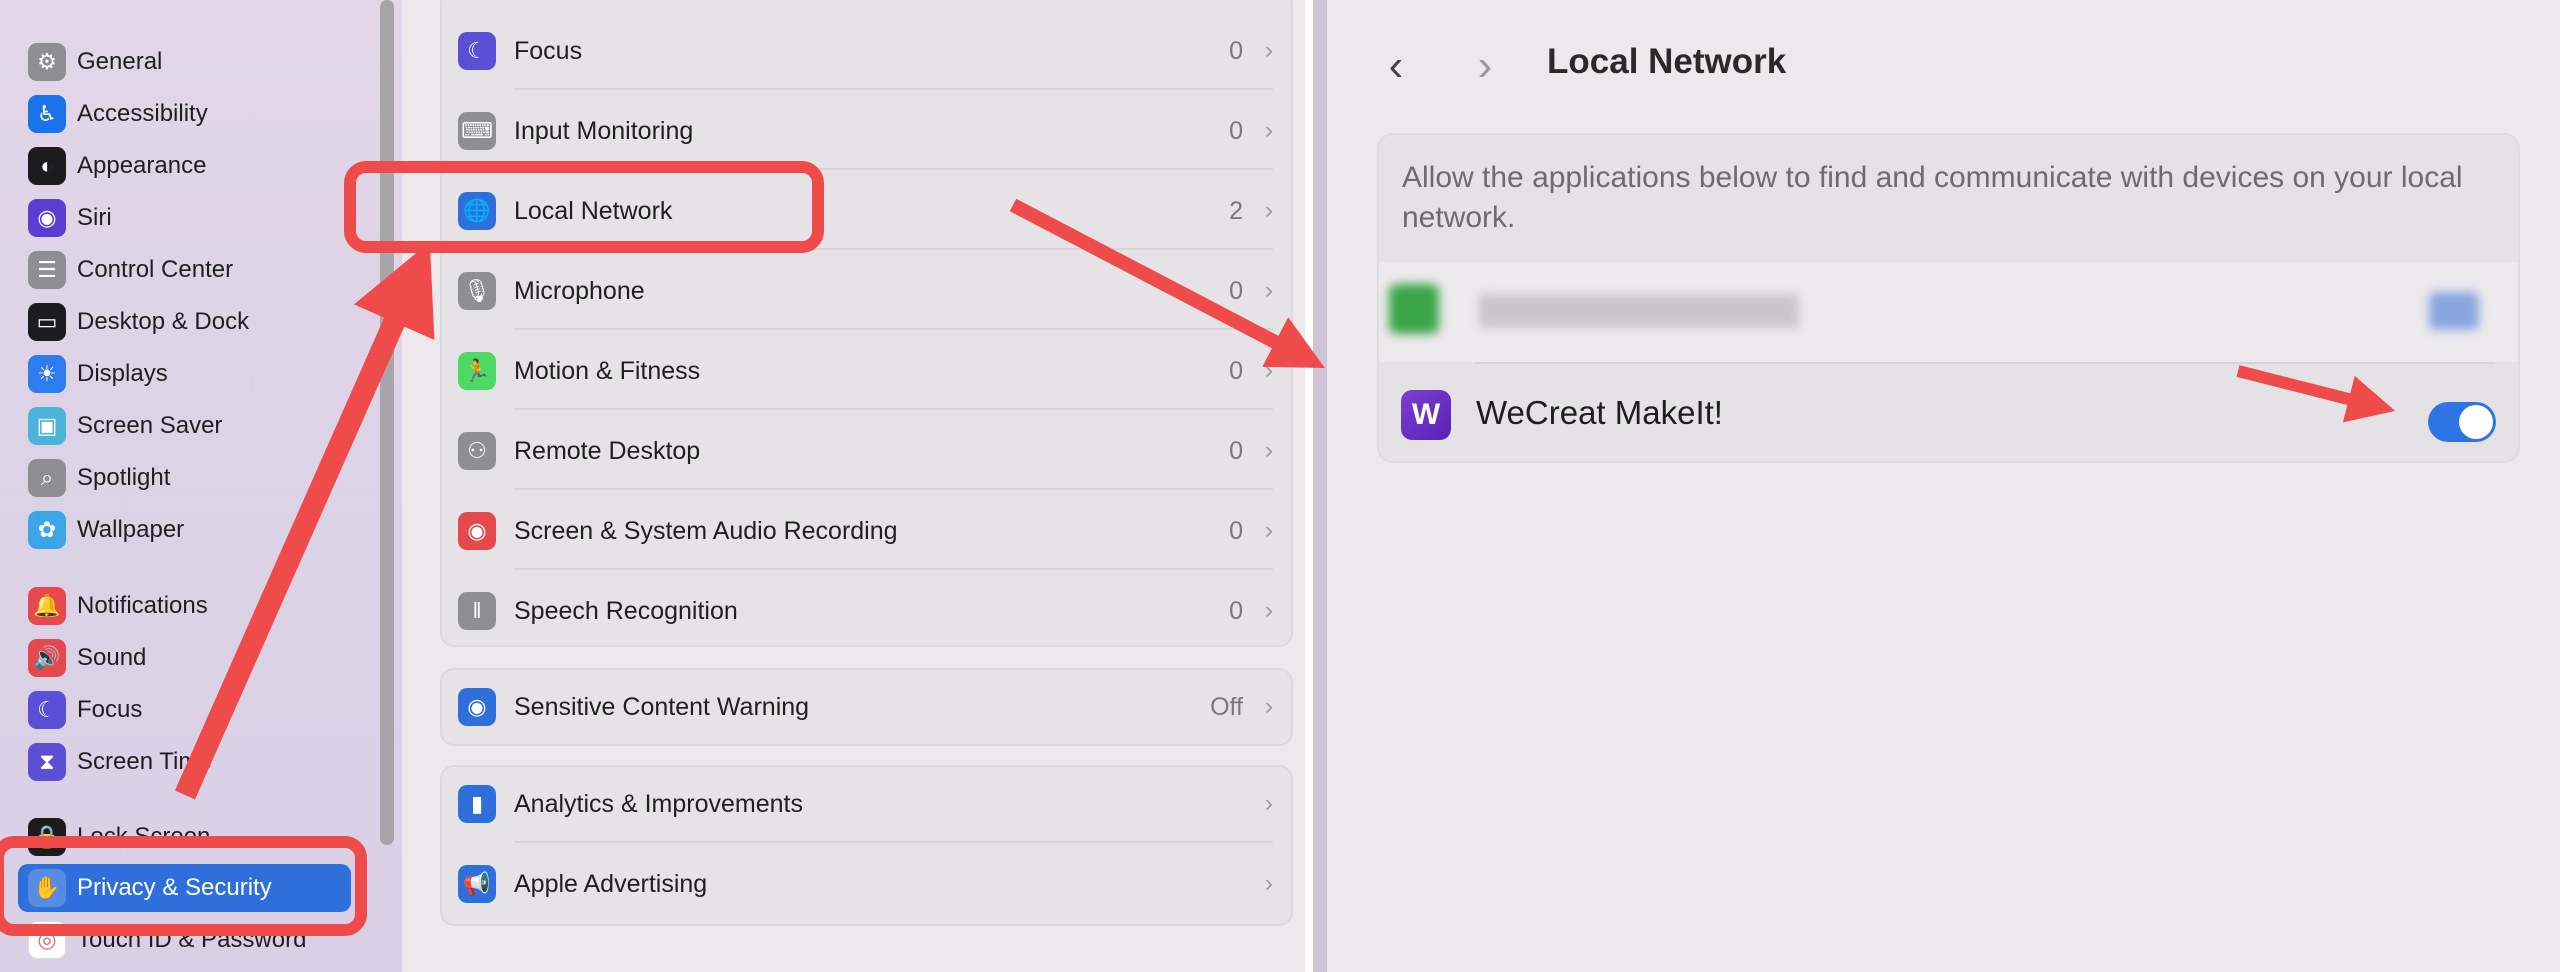 This screenshot has height=972, width=2560. What do you see at coordinates (2316, 394) in the screenshot?
I see `arrow-to-toggle` at bounding box center [2316, 394].